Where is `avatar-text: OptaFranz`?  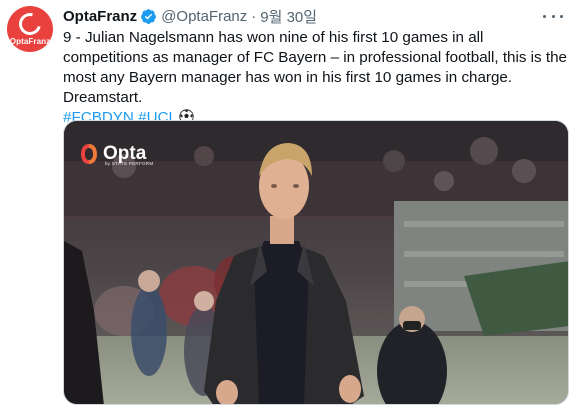 avatar-text: OptaFranz is located at coordinates (30, 41).